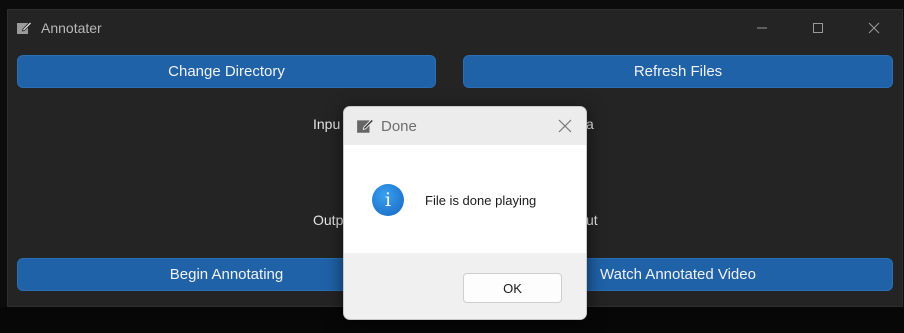 This screenshot has height=333, width=904. I want to click on dialog-footer: OK, so click(465, 286).